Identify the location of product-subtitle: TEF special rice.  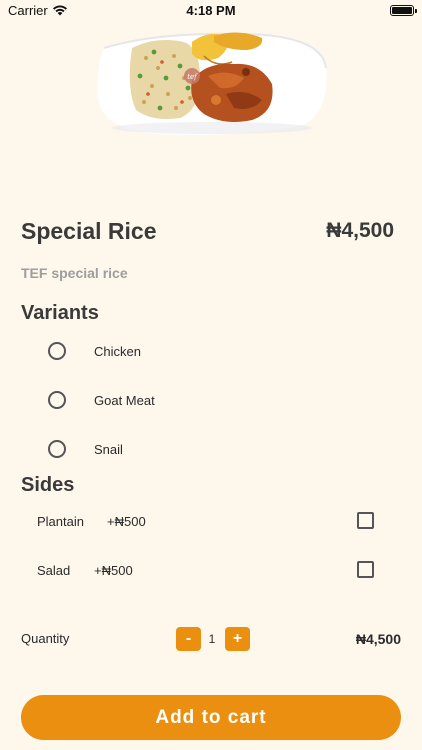
(74, 273).